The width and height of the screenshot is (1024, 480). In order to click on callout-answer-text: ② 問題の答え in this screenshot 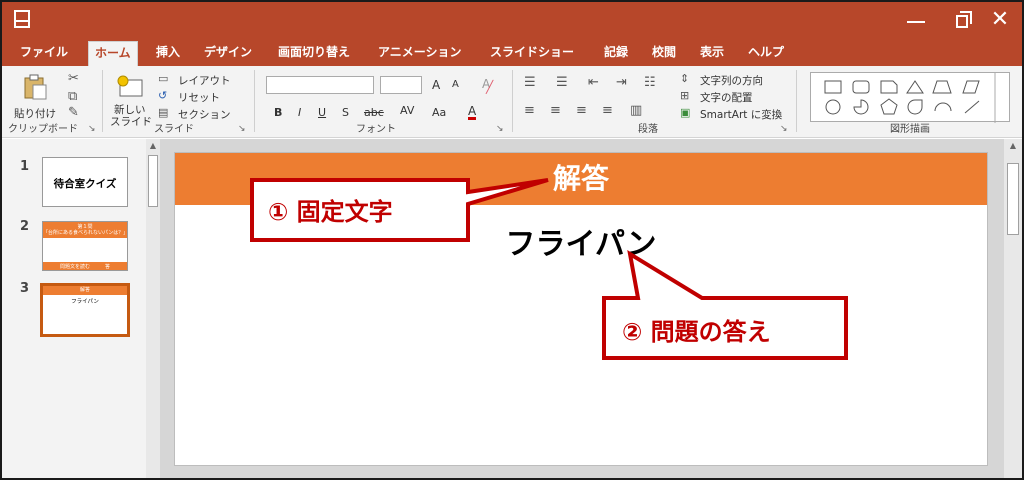, I will do `click(696, 332)`.